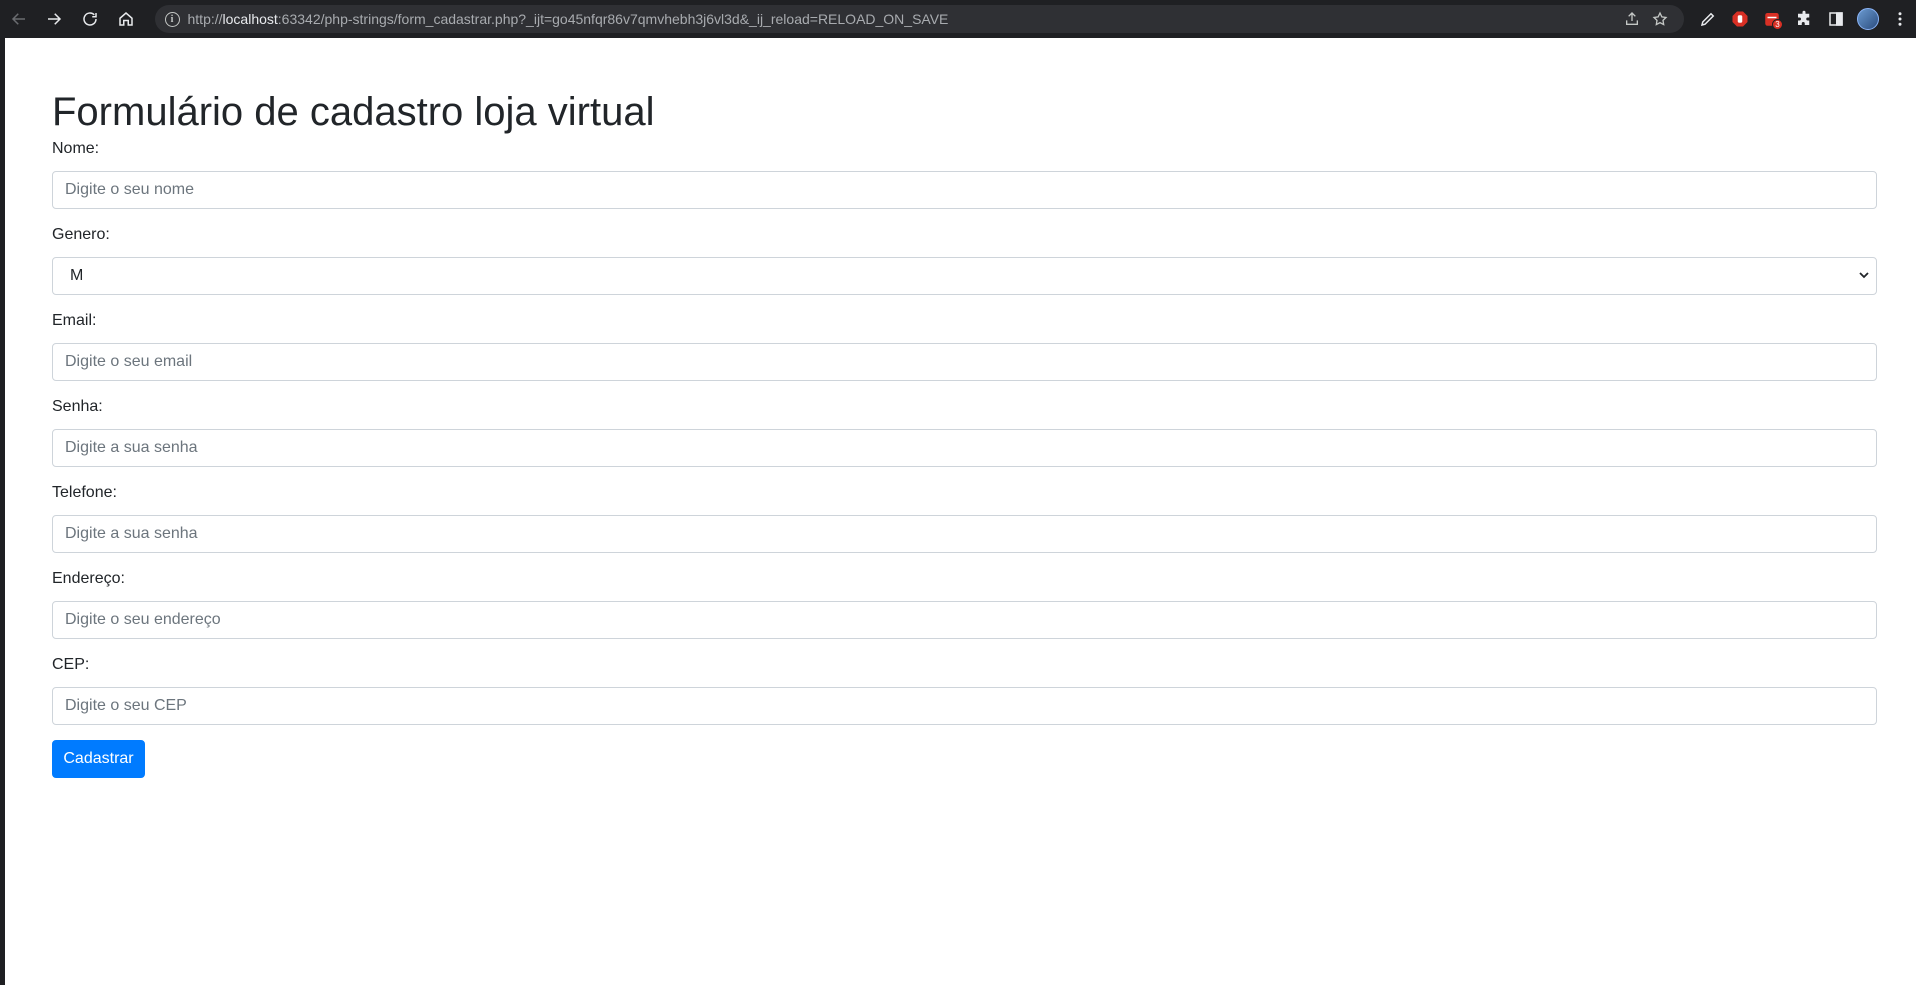  I want to click on menu-kebab-icon, so click(1900, 19).